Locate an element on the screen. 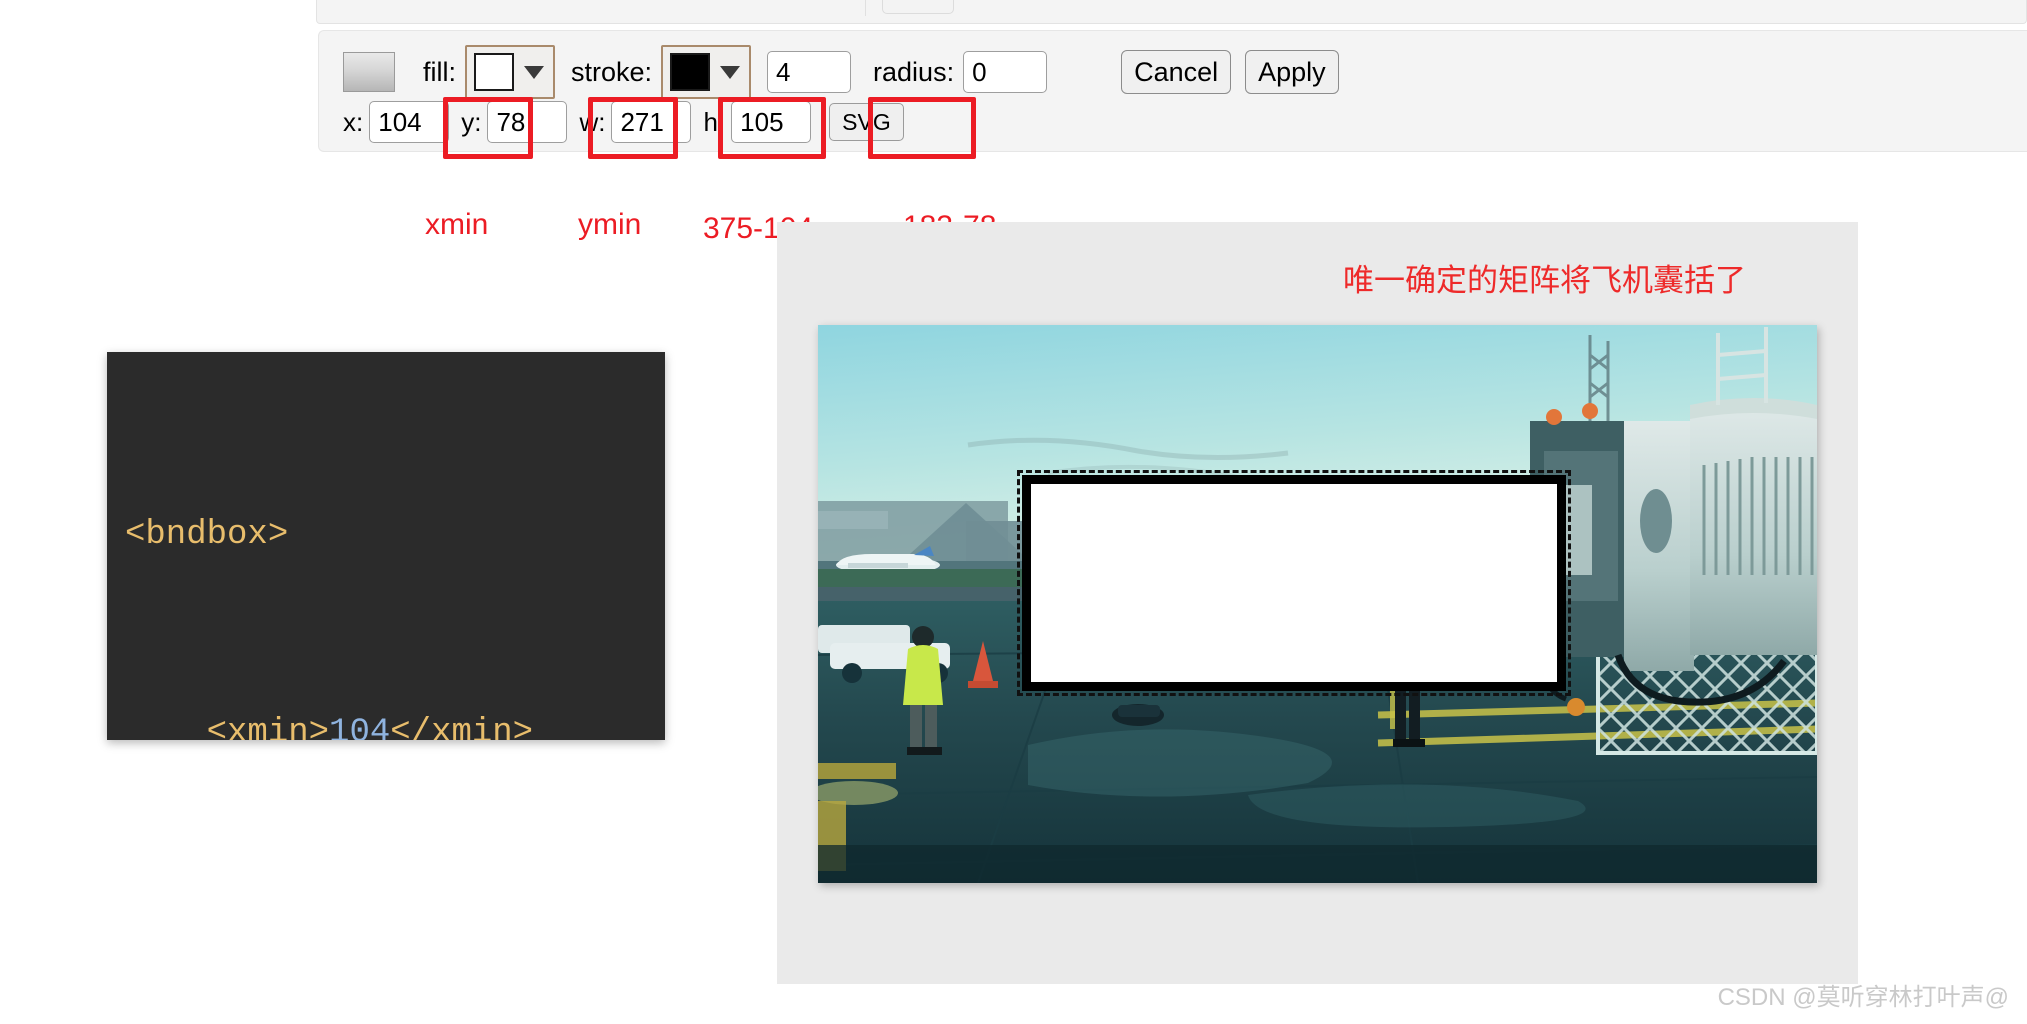  code-line-bndbox-open: <bndbox> is located at coordinates (207, 535).